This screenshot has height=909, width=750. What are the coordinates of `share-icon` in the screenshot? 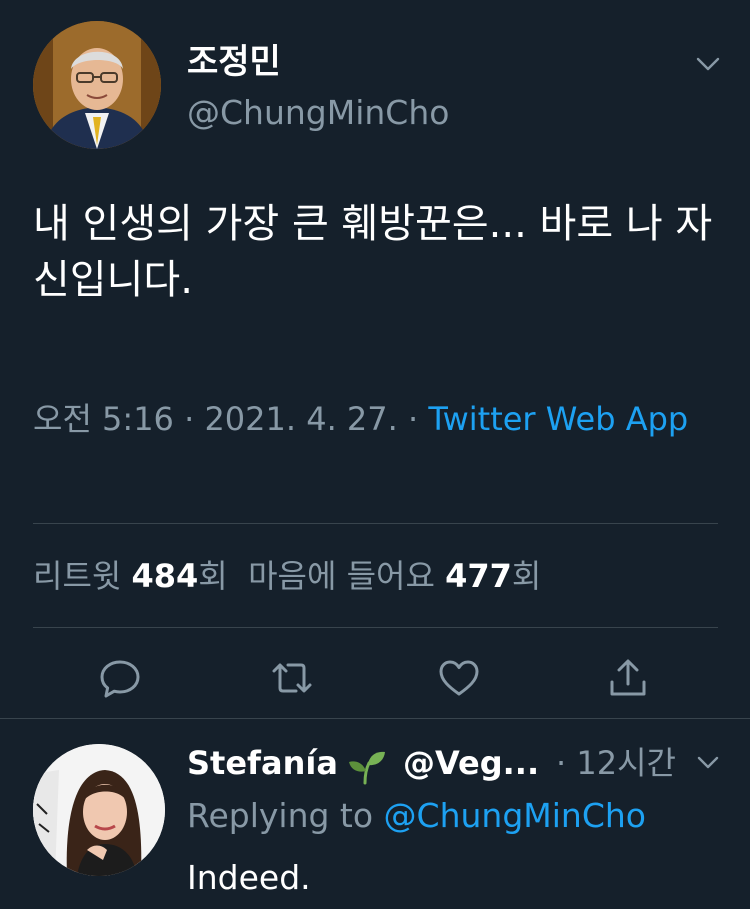 It's located at (628, 678).